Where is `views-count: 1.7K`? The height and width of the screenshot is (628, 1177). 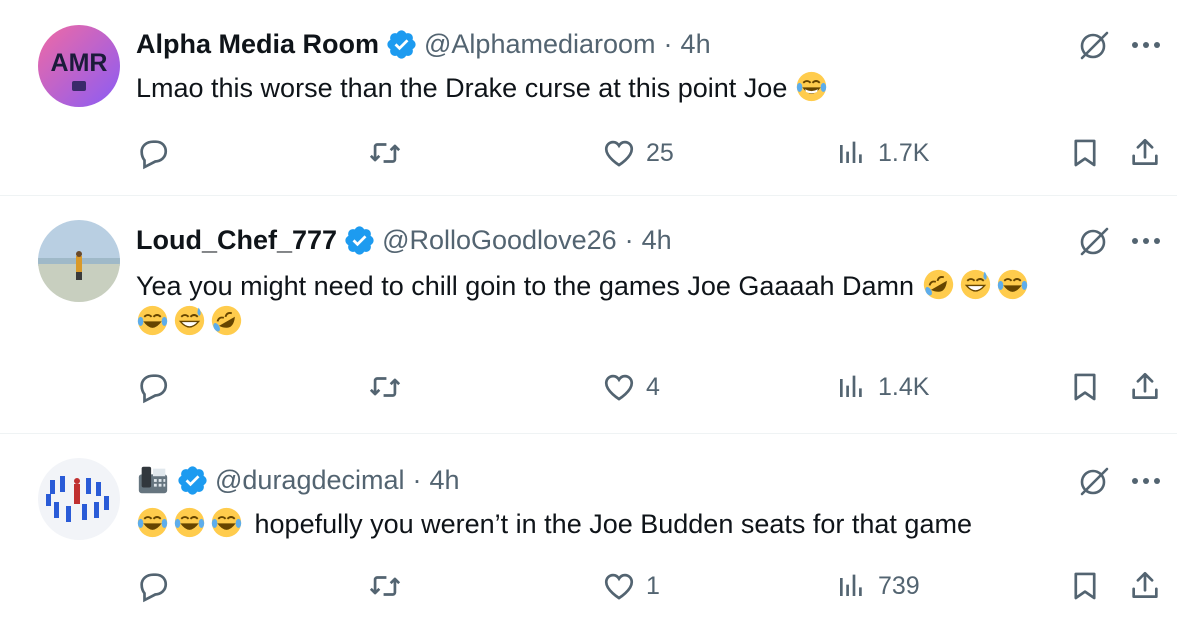 views-count: 1.7K is located at coordinates (904, 152).